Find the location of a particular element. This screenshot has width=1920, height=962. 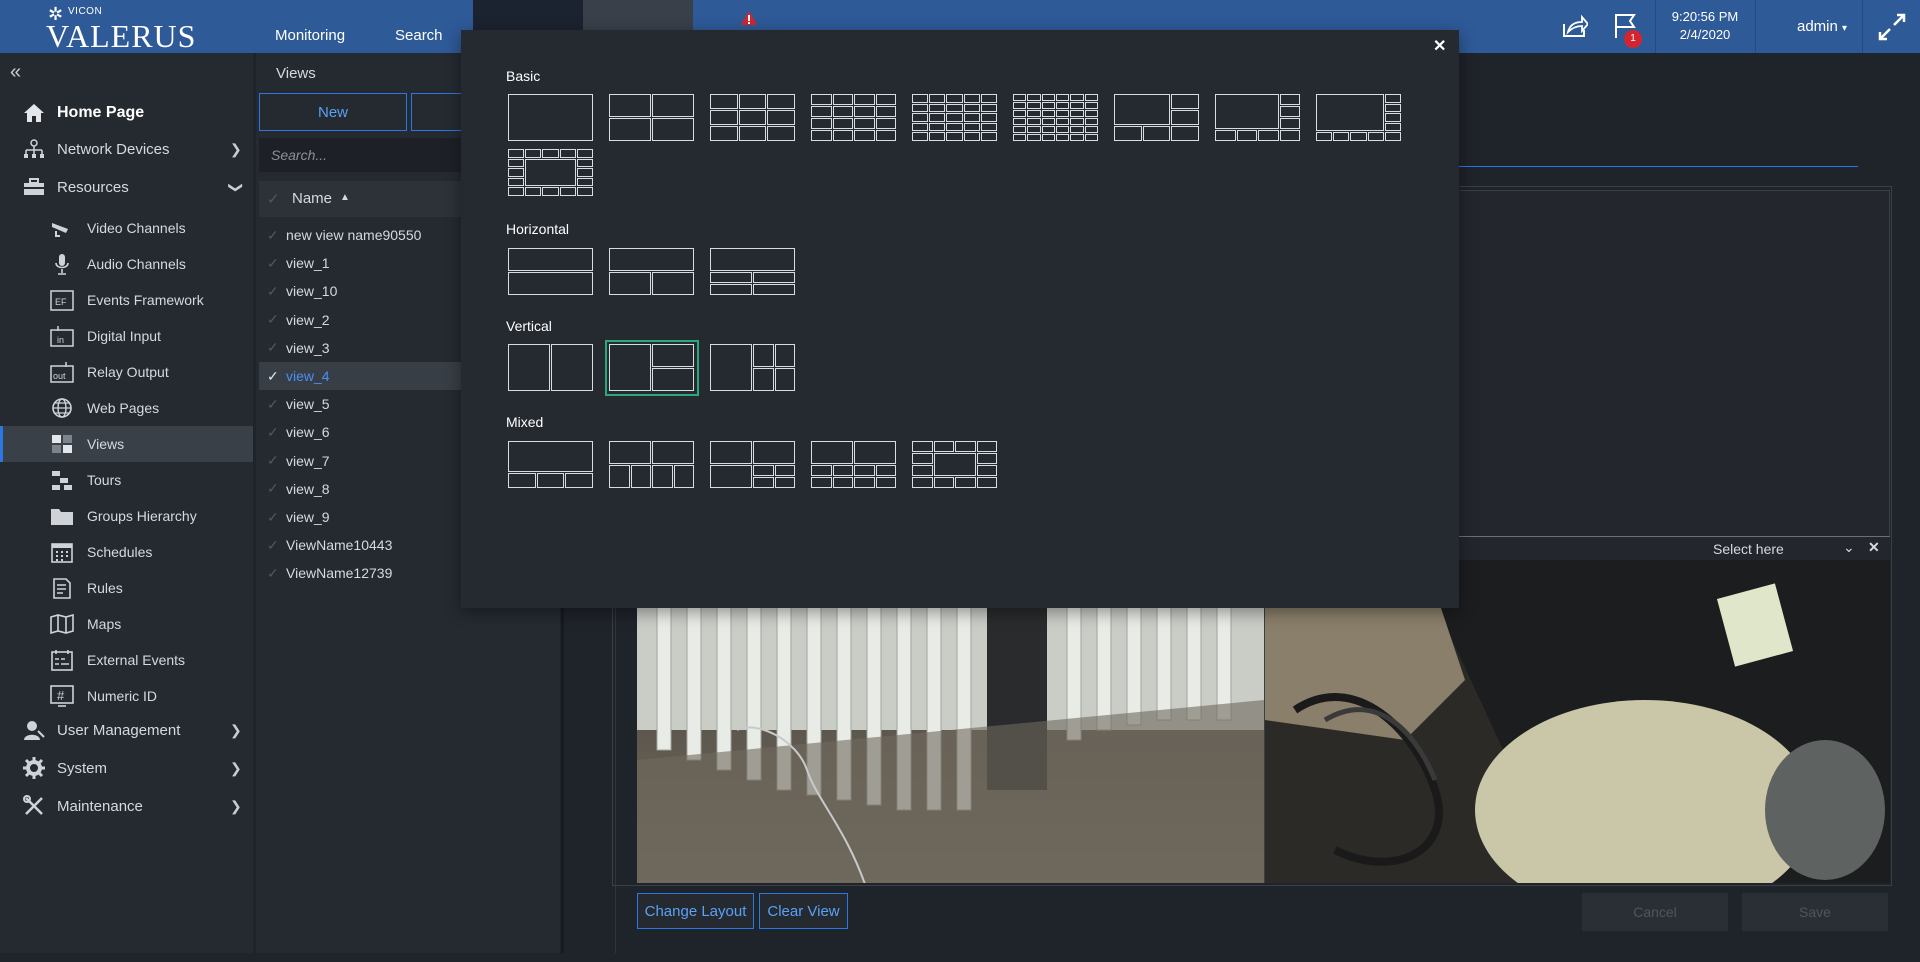

alert-icon is located at coordinates (749, 18).